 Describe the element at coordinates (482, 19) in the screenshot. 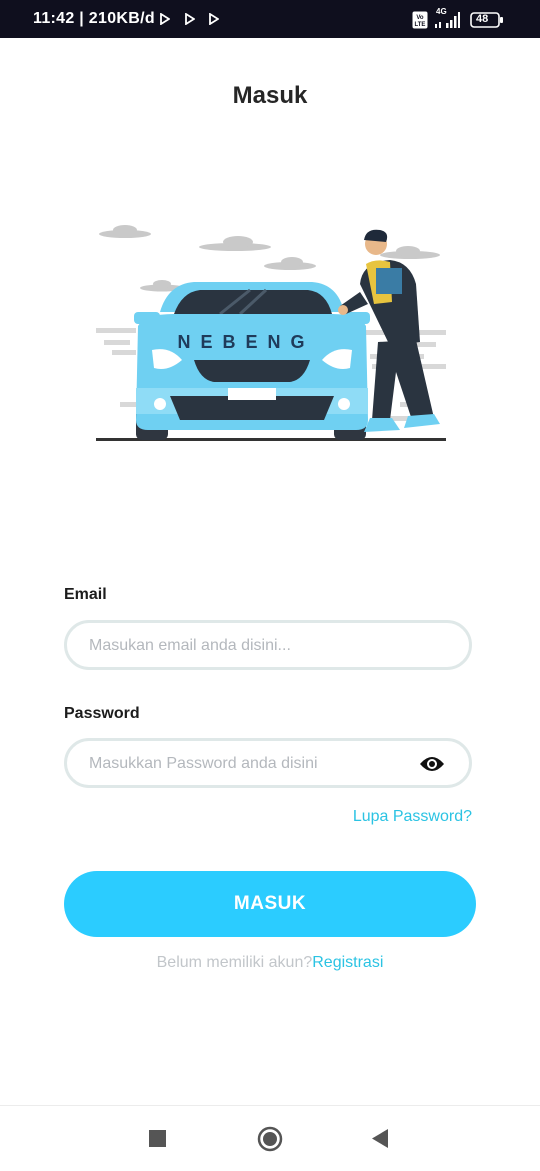

I see `battery-level: 48` at that location.